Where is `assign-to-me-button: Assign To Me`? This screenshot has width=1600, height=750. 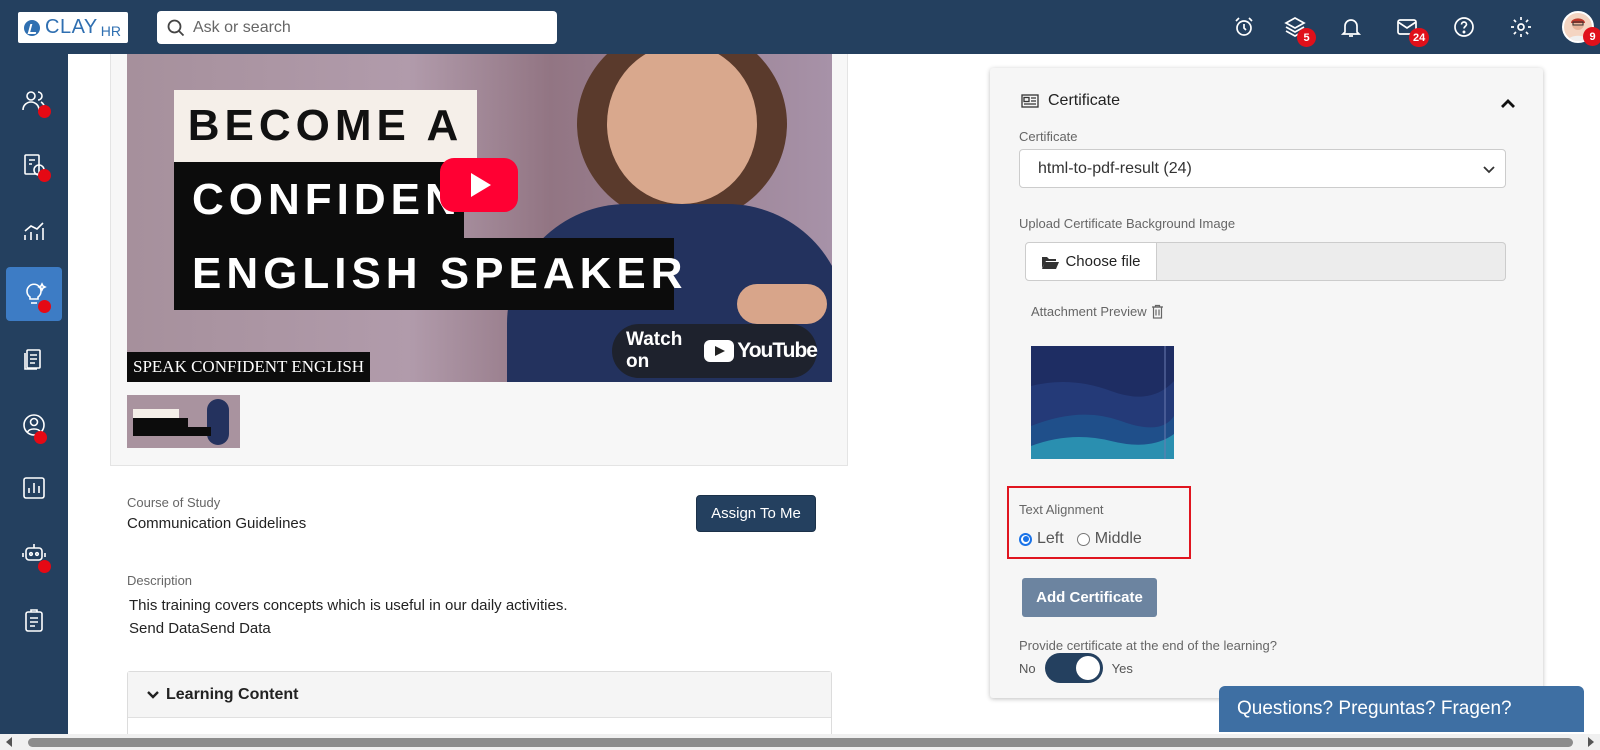 assign-to-me-button: Assign To Me is located at coordinates (756, 513).